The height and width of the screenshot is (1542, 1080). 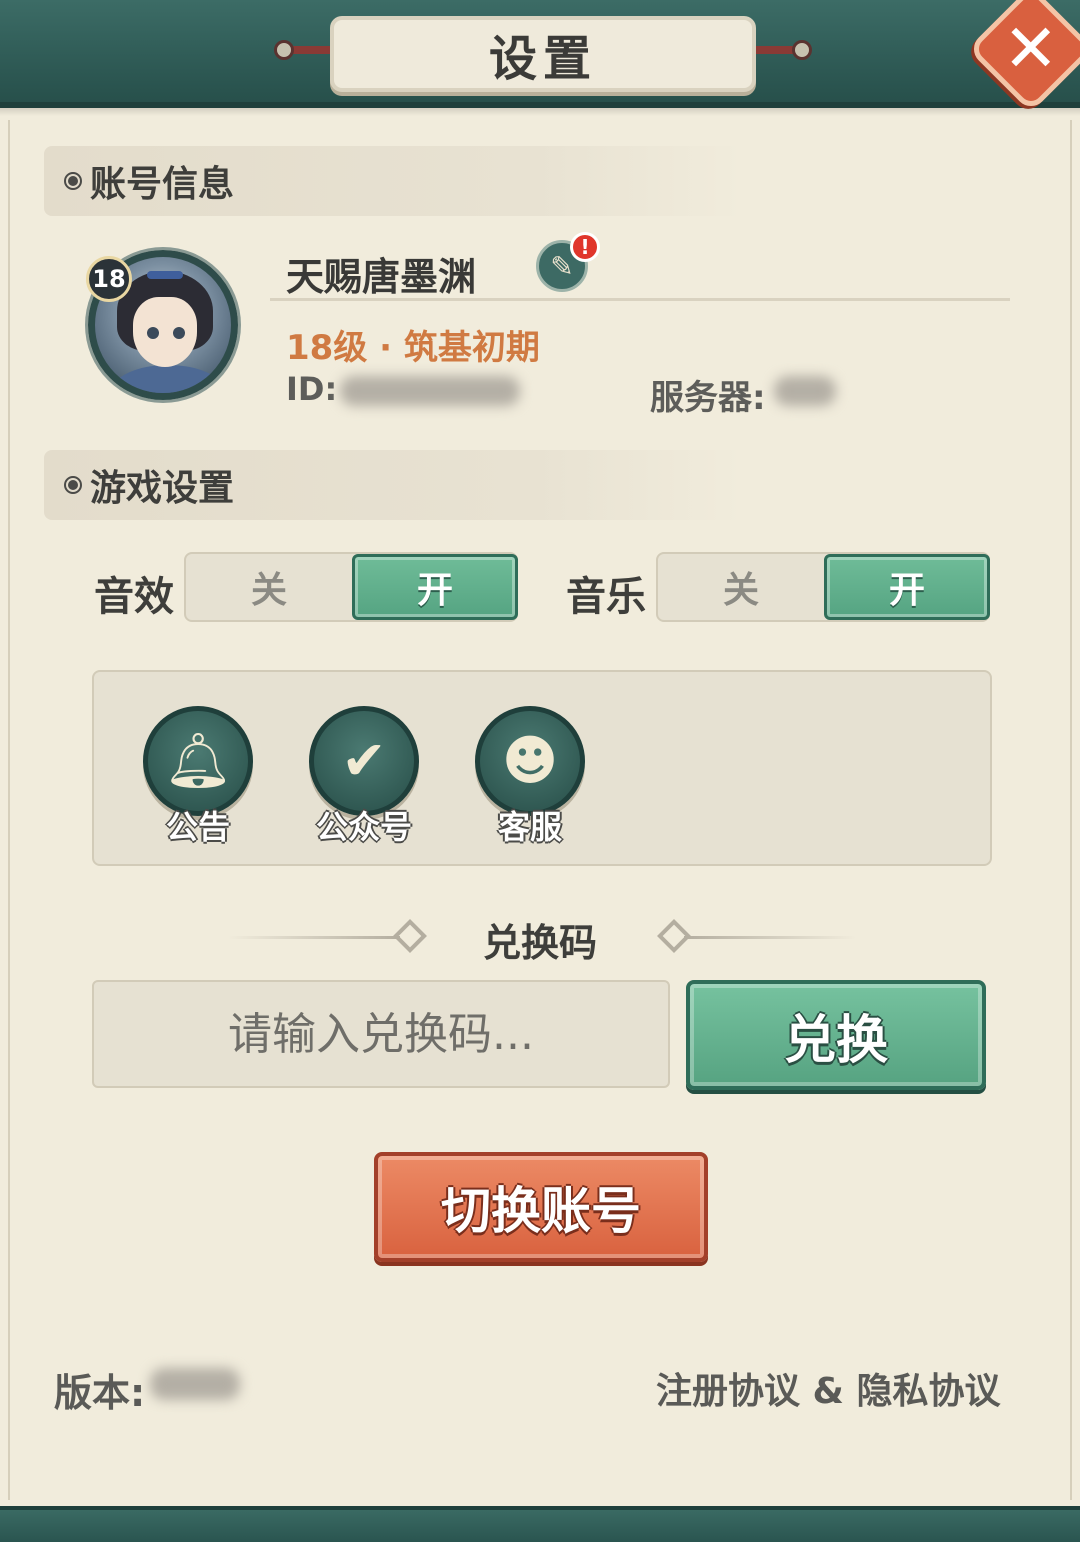 I want to click on bell-icon: 🔔︎, so click(x=198, y=760).